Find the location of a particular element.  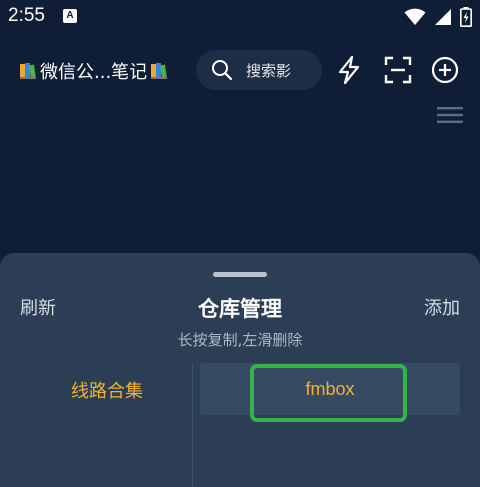

system-icons is located at coordinates (438, 17).